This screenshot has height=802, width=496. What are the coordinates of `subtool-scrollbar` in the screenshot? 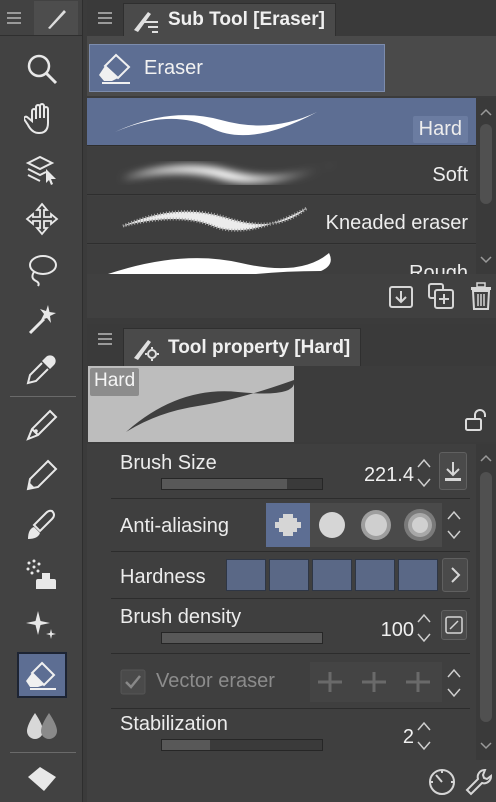 It's located at (486, 186).